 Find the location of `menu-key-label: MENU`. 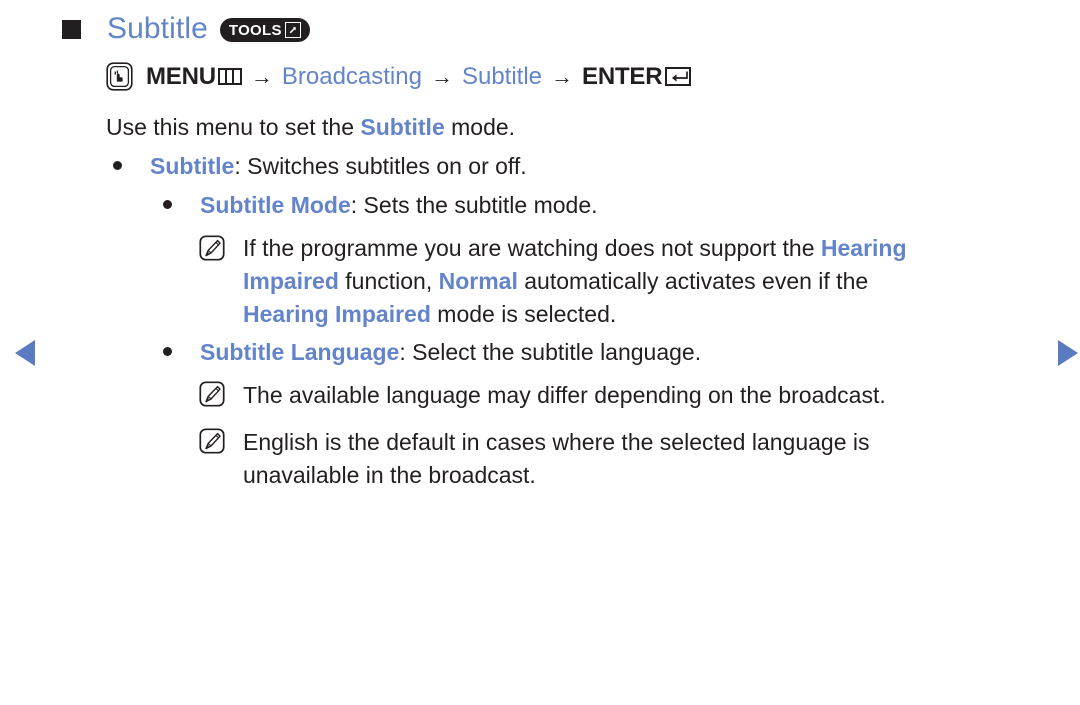

menu-key-label: MENU is located at coordinates (181, 76).